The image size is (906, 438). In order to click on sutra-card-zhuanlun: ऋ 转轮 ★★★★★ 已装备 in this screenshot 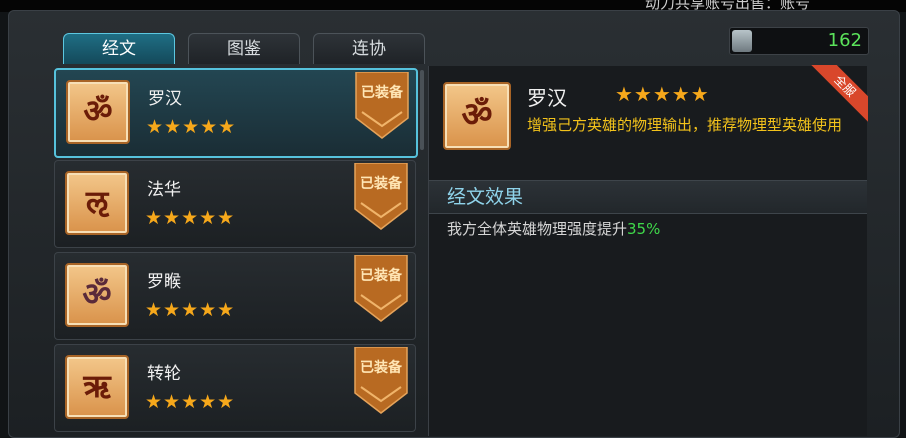, I will do `click(235, 388)`.